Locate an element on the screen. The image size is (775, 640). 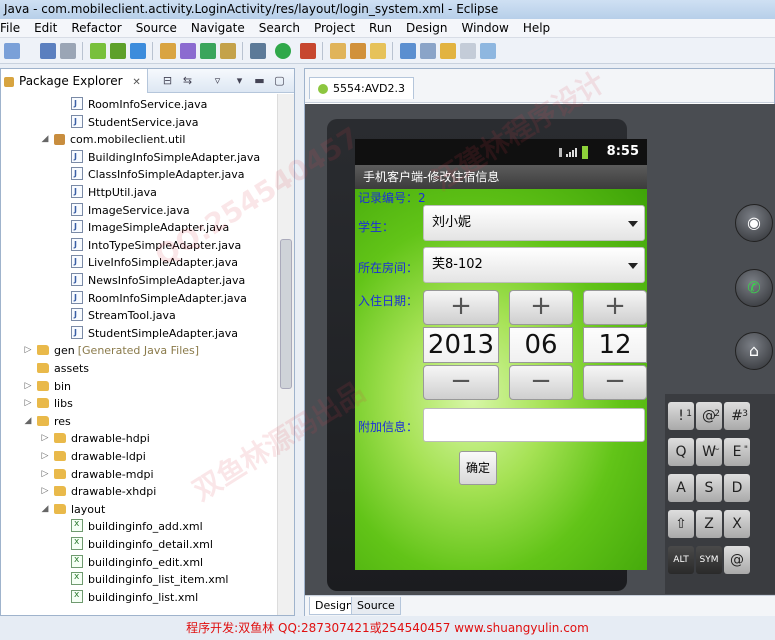
search-icon is located at coordinates (358, 51).